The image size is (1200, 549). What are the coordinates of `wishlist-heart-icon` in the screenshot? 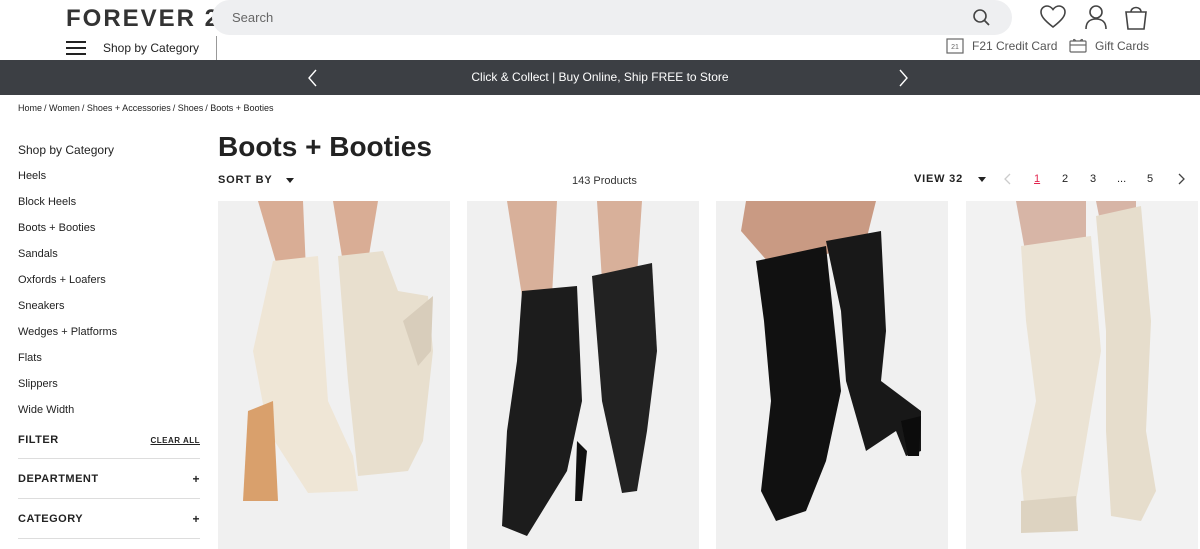 It's located at (1053, 17).